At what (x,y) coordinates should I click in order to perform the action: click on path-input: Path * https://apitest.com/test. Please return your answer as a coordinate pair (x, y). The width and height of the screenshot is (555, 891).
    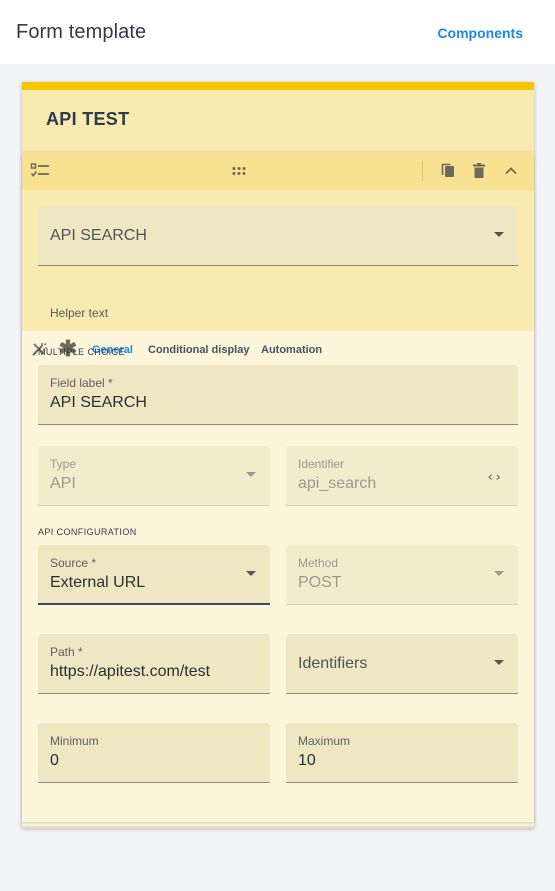
    Looking at the image, I should click on (154, 664).